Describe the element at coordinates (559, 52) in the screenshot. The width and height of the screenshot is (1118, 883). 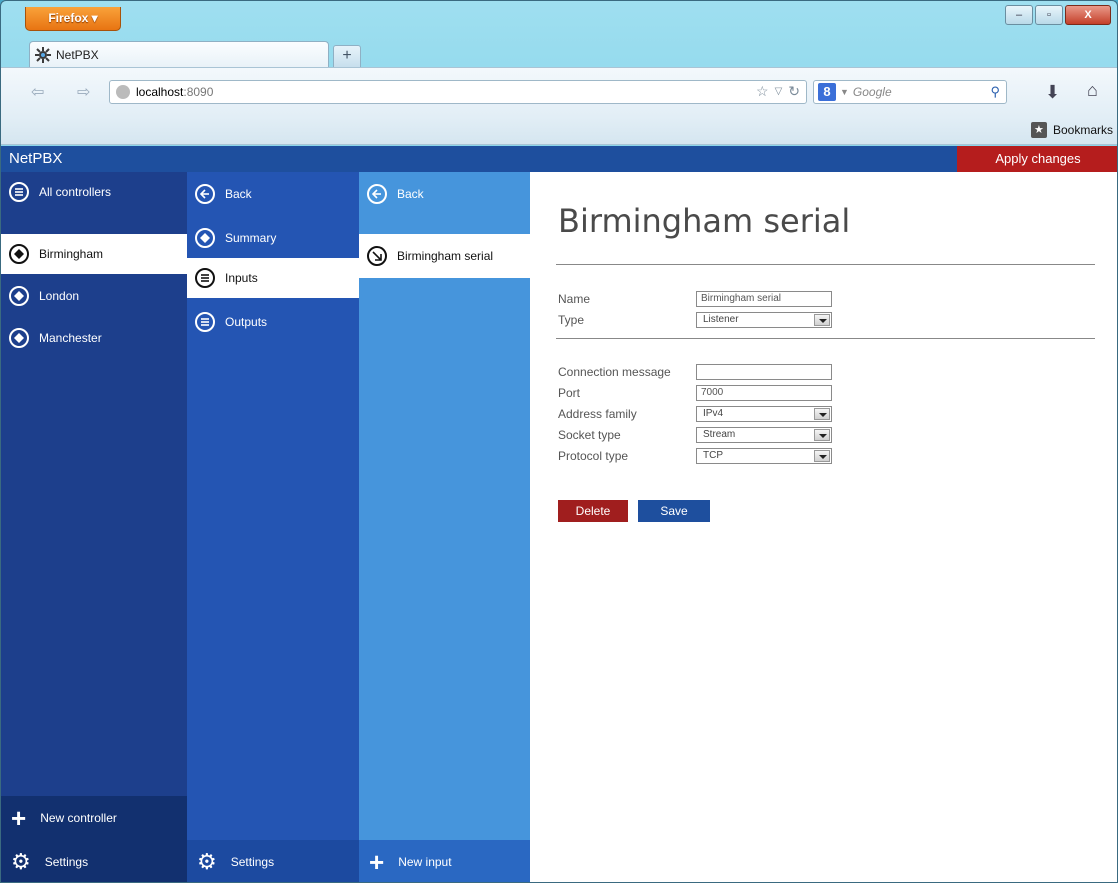
I see `tab-strip: NetPBX +` at that location.